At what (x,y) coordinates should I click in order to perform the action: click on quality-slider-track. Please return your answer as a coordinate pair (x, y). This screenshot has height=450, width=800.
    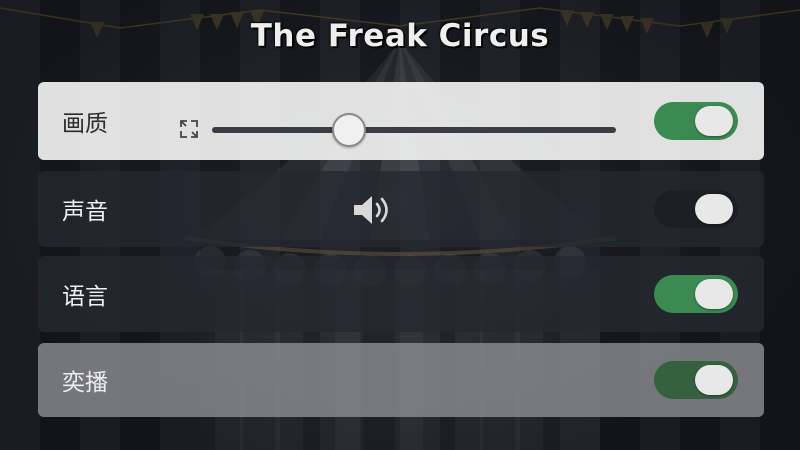
    Looking at the image, I should click on (414, 130).